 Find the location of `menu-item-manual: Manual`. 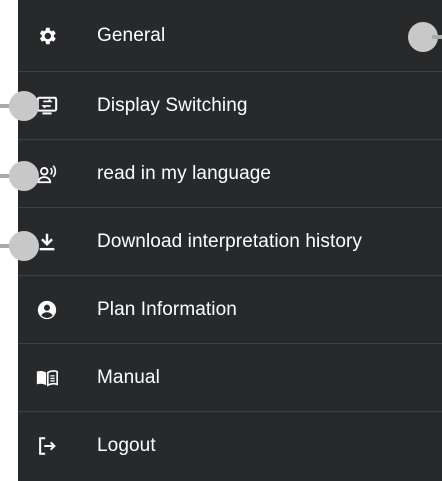

menu-item-manual: Manual is located at coordinates (230, 378).